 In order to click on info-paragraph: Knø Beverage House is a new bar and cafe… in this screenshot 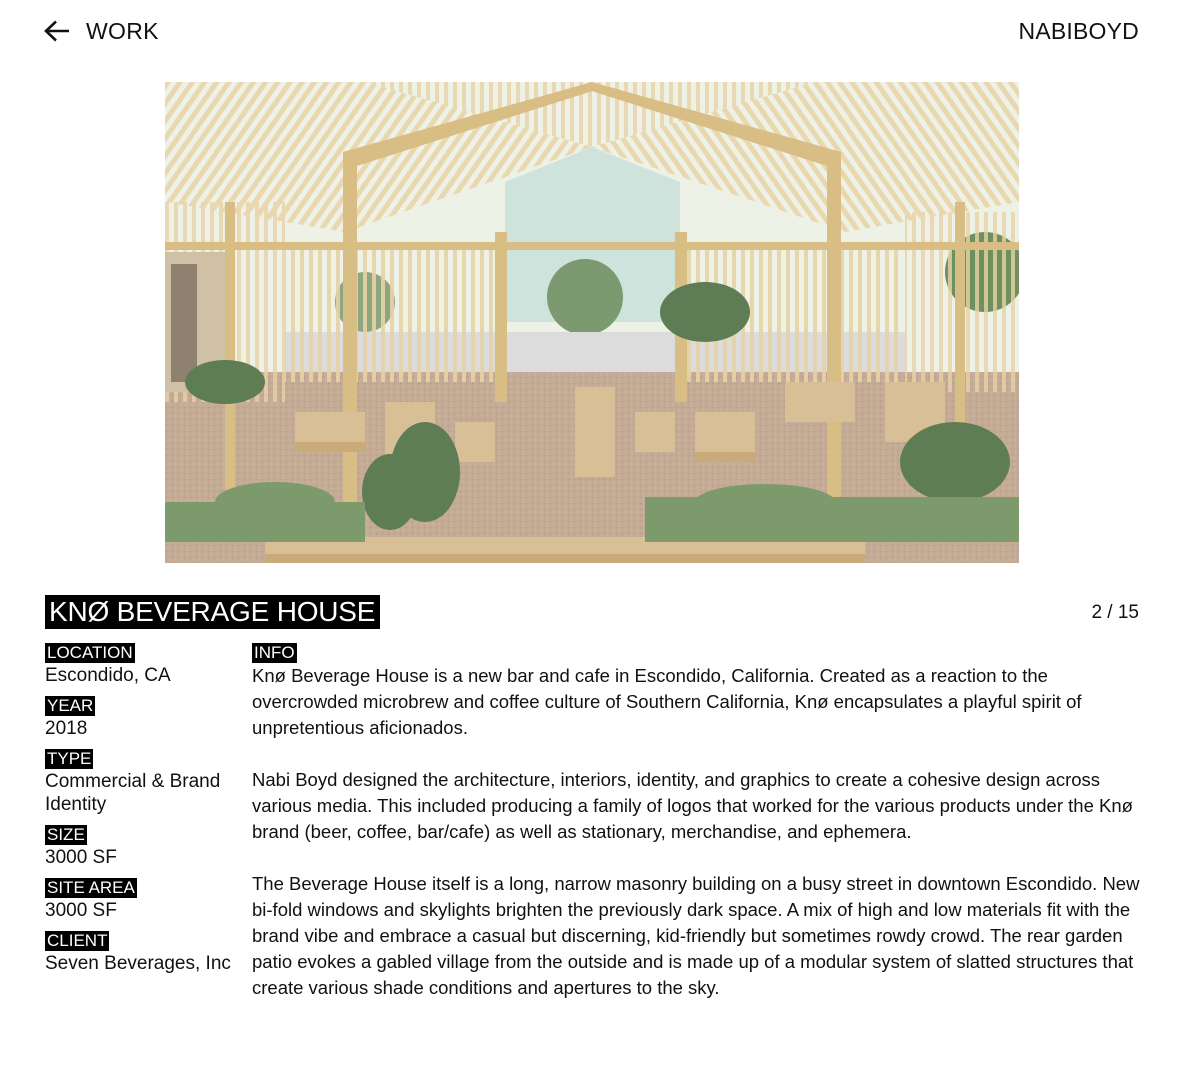, I will do `click(667, 701)`.